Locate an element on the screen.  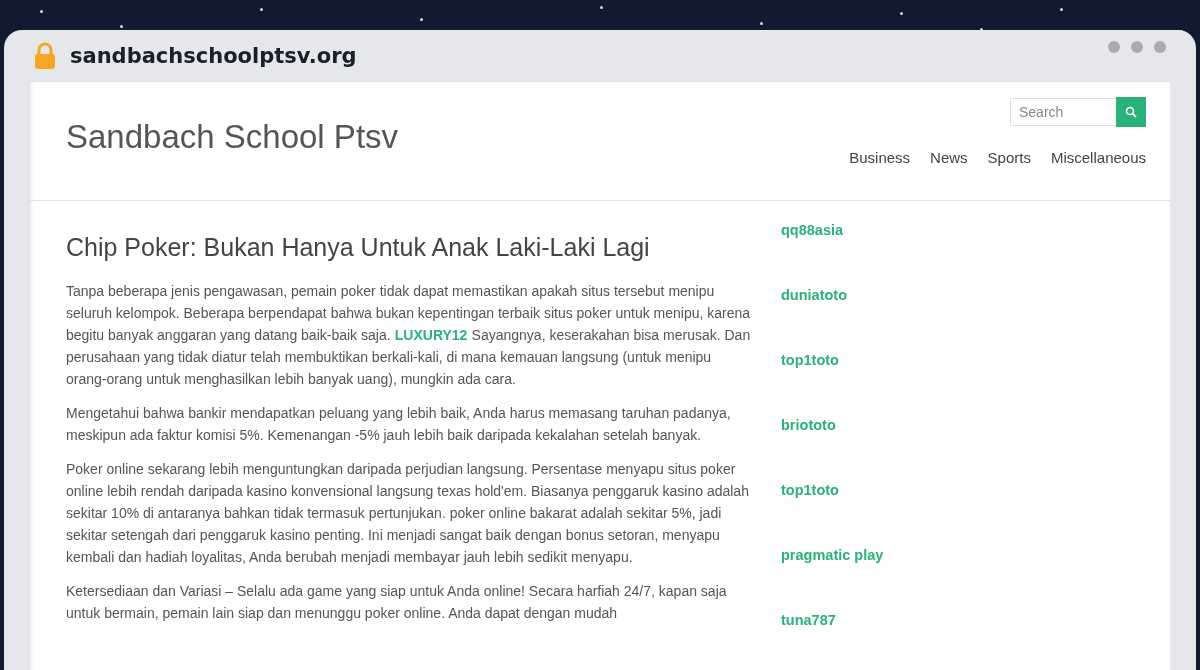
article-paragraph: Ketersediaan dan Variasi – Selalu ada game yang siap untuk Anda online! Secara harfiah 24/7, kapan saja untuk bermain, pemain lain siap dan menunggu poker online. Anda dapat dengan mudah is located at coordinates (397, 602).